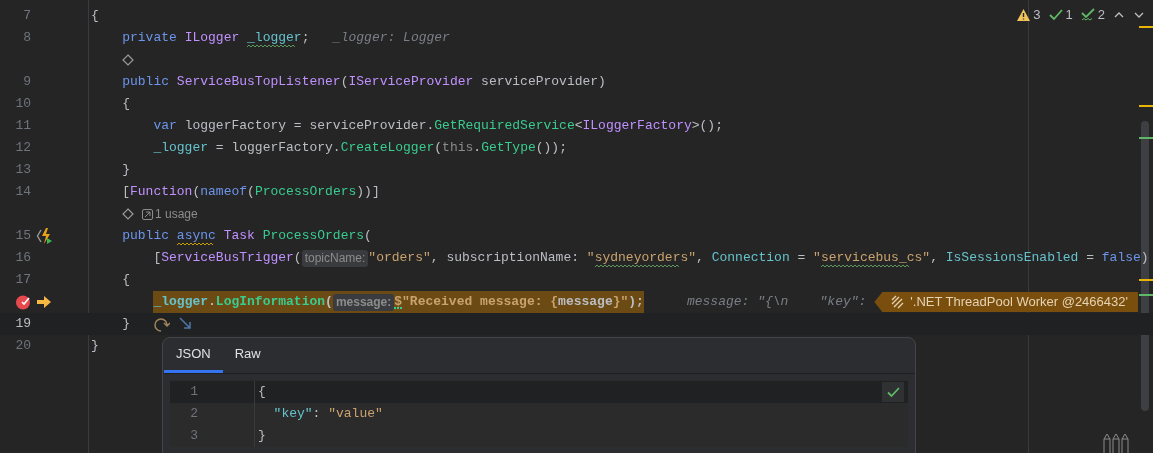  I want to click on scrollbar, so click(1145, 266).